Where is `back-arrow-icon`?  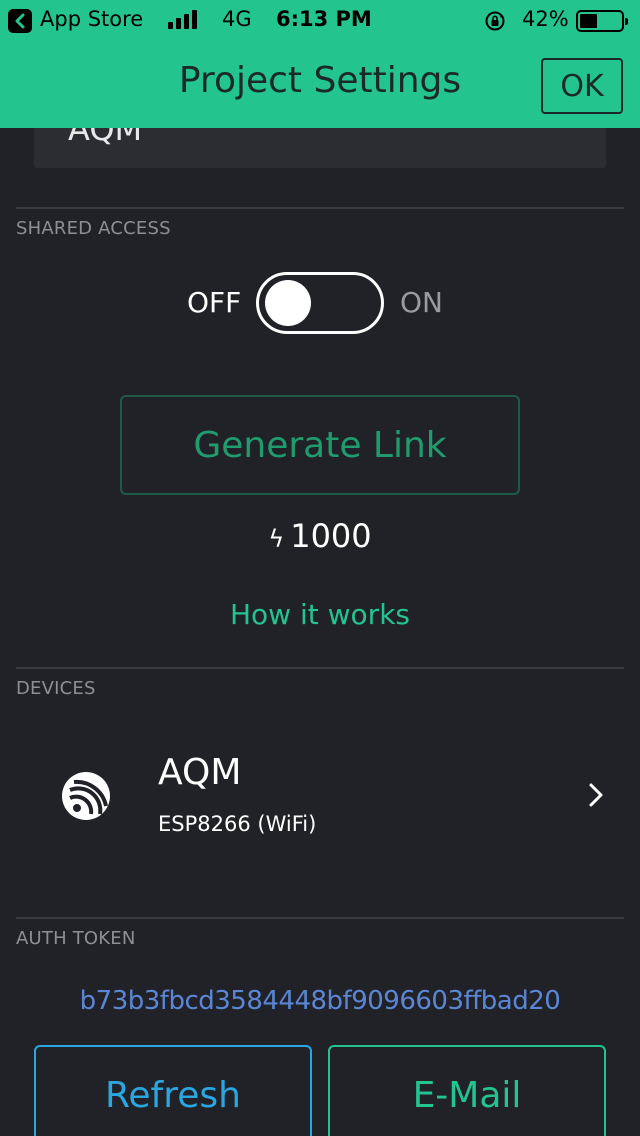
back-arrow-icon is located at coordinates (20, 21).